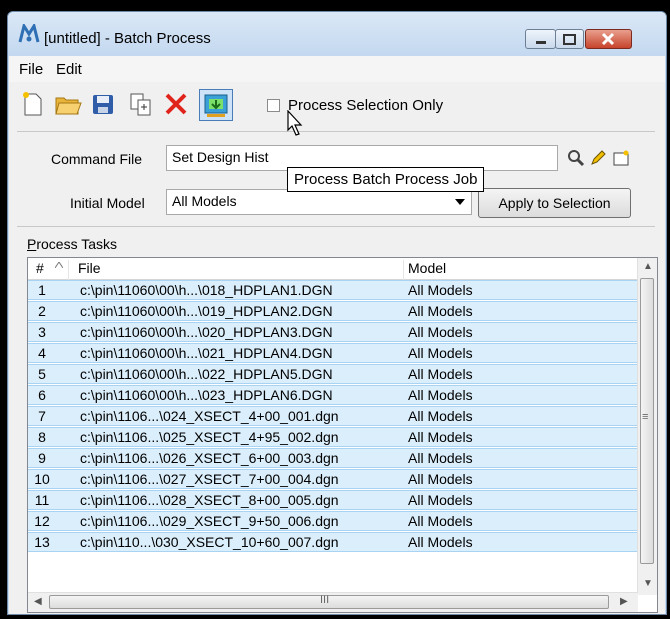  What do you see at coordinates (209, 437) in the screenshot?
I see `row-file: c:\pin\1106...\025_XSECT_4+95_002.dgn` at bounding box center [209, 437].